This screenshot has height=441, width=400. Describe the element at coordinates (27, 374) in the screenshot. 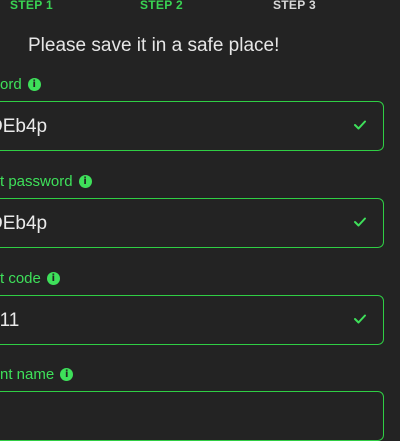

I see `name-label-text: nt name` at that location.